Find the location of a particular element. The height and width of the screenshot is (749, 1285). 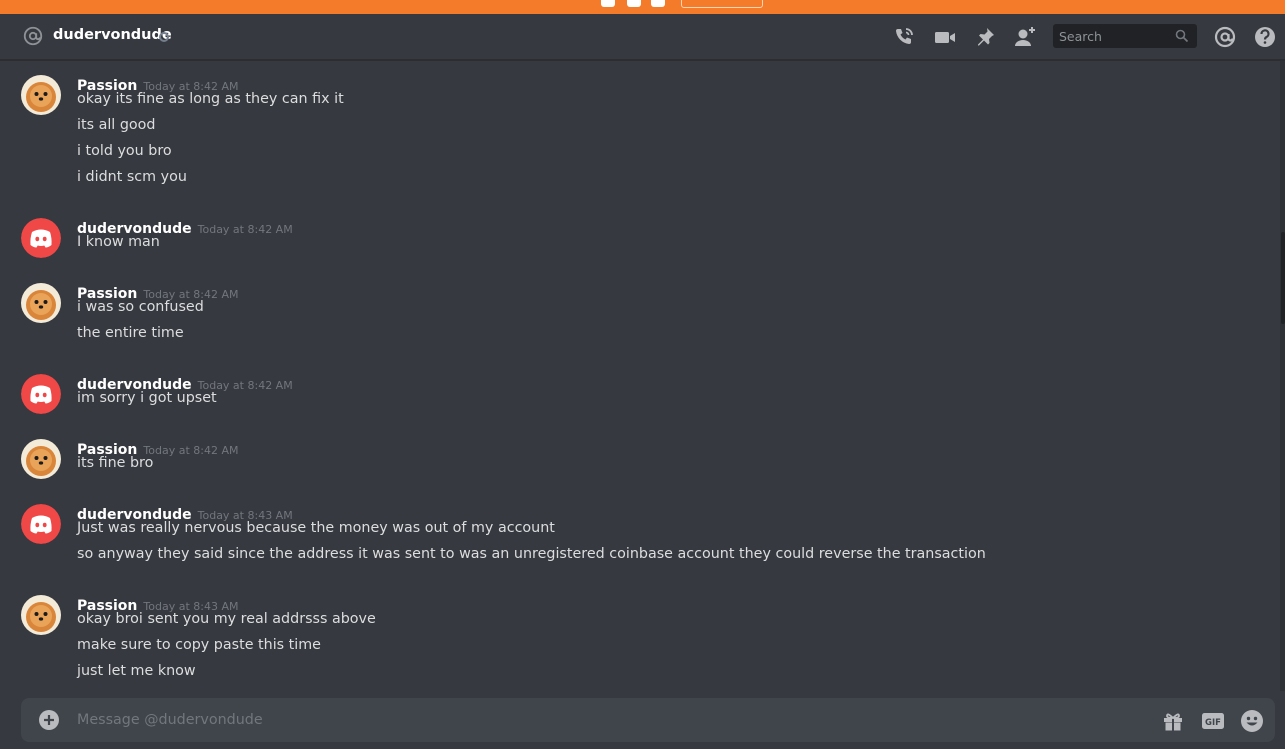

voice-call-icon is located at coordinates (904, 37).